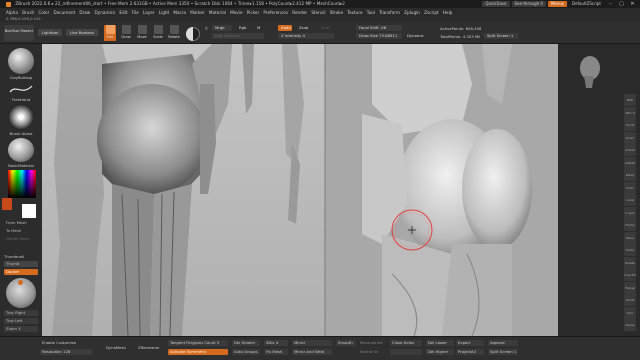 This screenshot has width=640, height=360. I want to click on menu-item-transform: Transform, so click(389, 12).